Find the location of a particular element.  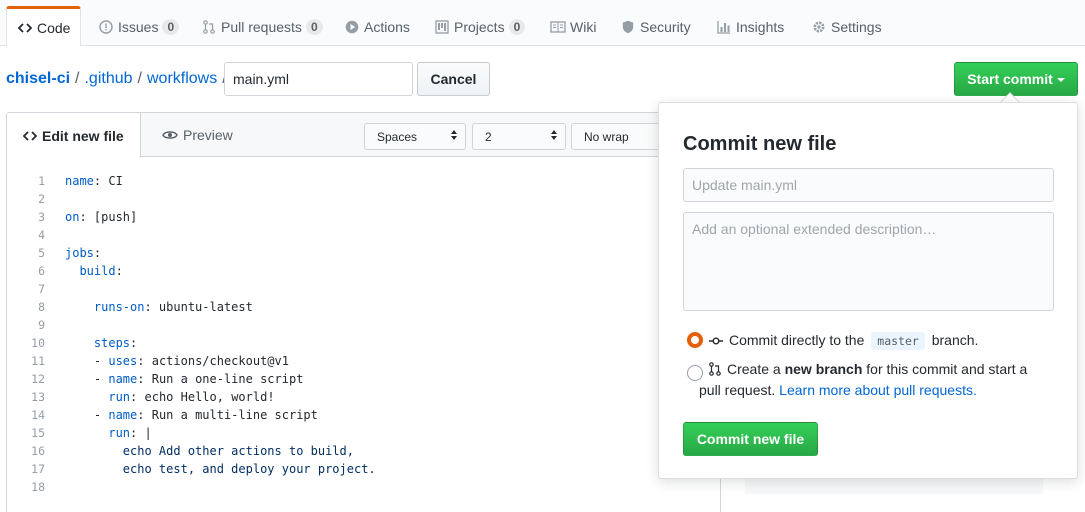

tab-insights: Insights is located at coordinates (750, 26).